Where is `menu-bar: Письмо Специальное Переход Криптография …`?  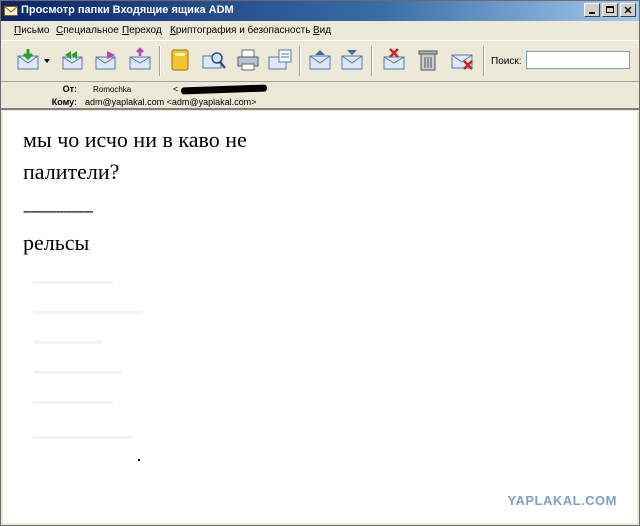 menu-bar: Письмо Специальное Переход Криптография … is located at coordinates (320, 30).